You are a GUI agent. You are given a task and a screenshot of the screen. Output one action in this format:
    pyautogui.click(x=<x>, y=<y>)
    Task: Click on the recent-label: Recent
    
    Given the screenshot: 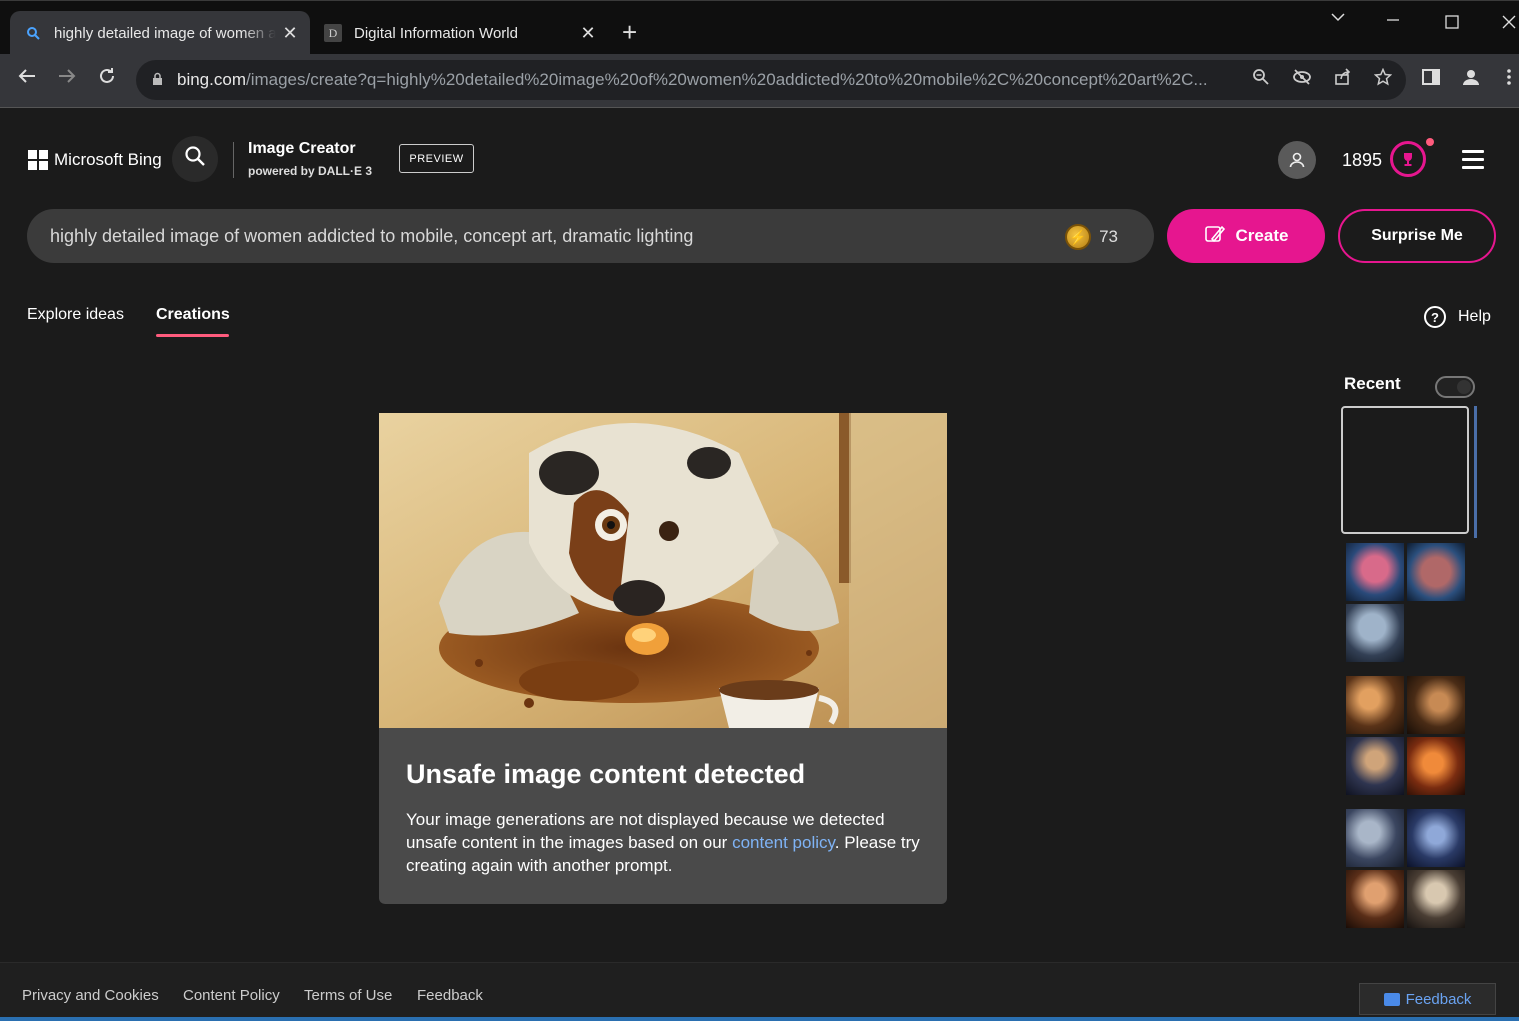 What is the action you would take?
    pyautogui.click(x=1372, y=383)
    